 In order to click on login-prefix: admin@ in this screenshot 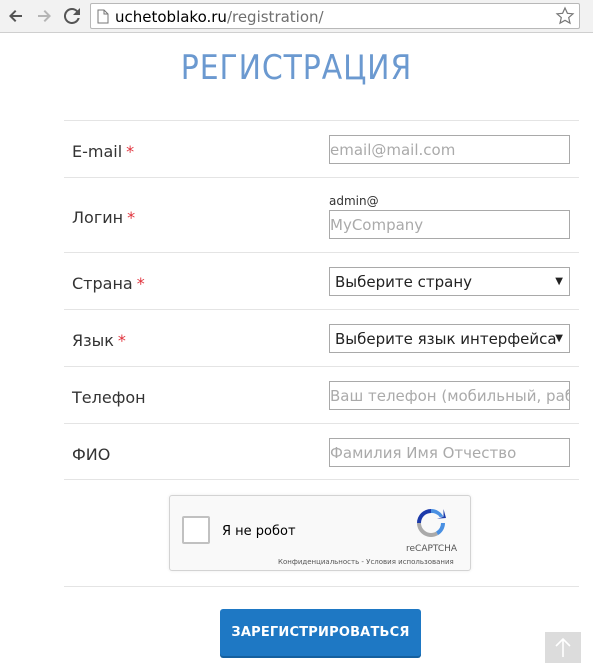, I will do `click(354, 201)`.